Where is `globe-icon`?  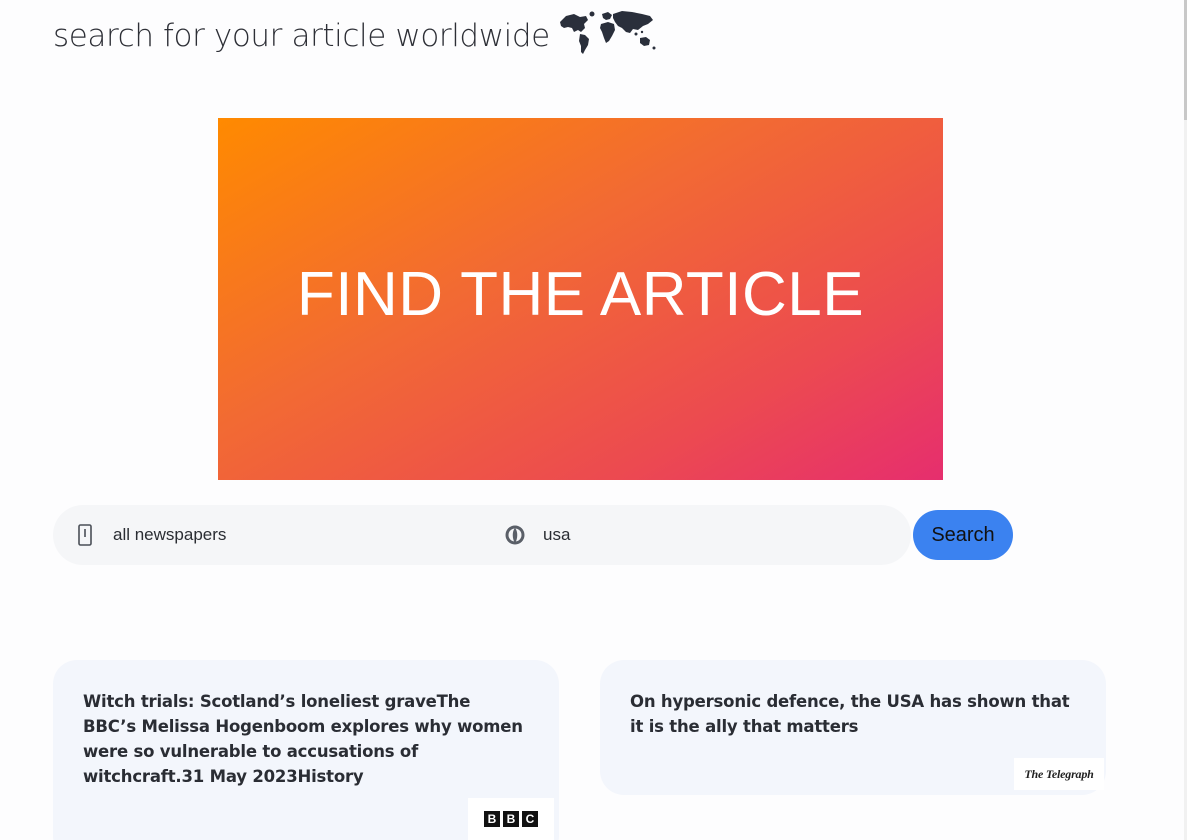
globe-icon is located at coordinates (515, 535).